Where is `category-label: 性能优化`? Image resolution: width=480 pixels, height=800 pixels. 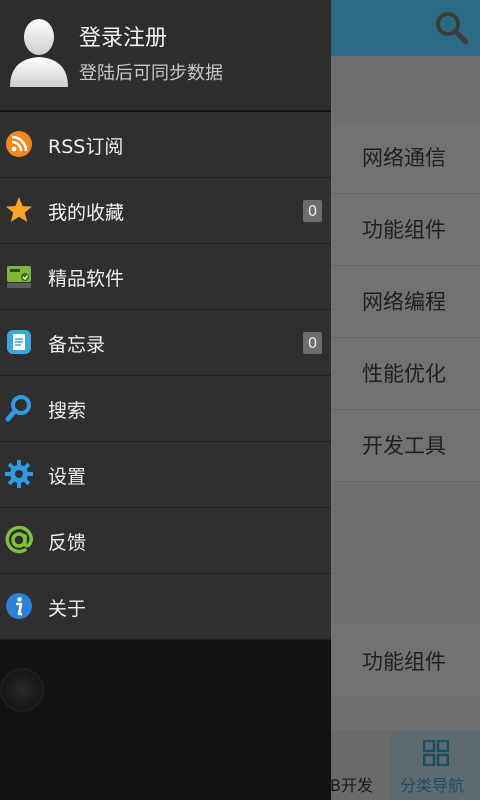 category-label: 性能优化 is located at coordinates (404, 374).